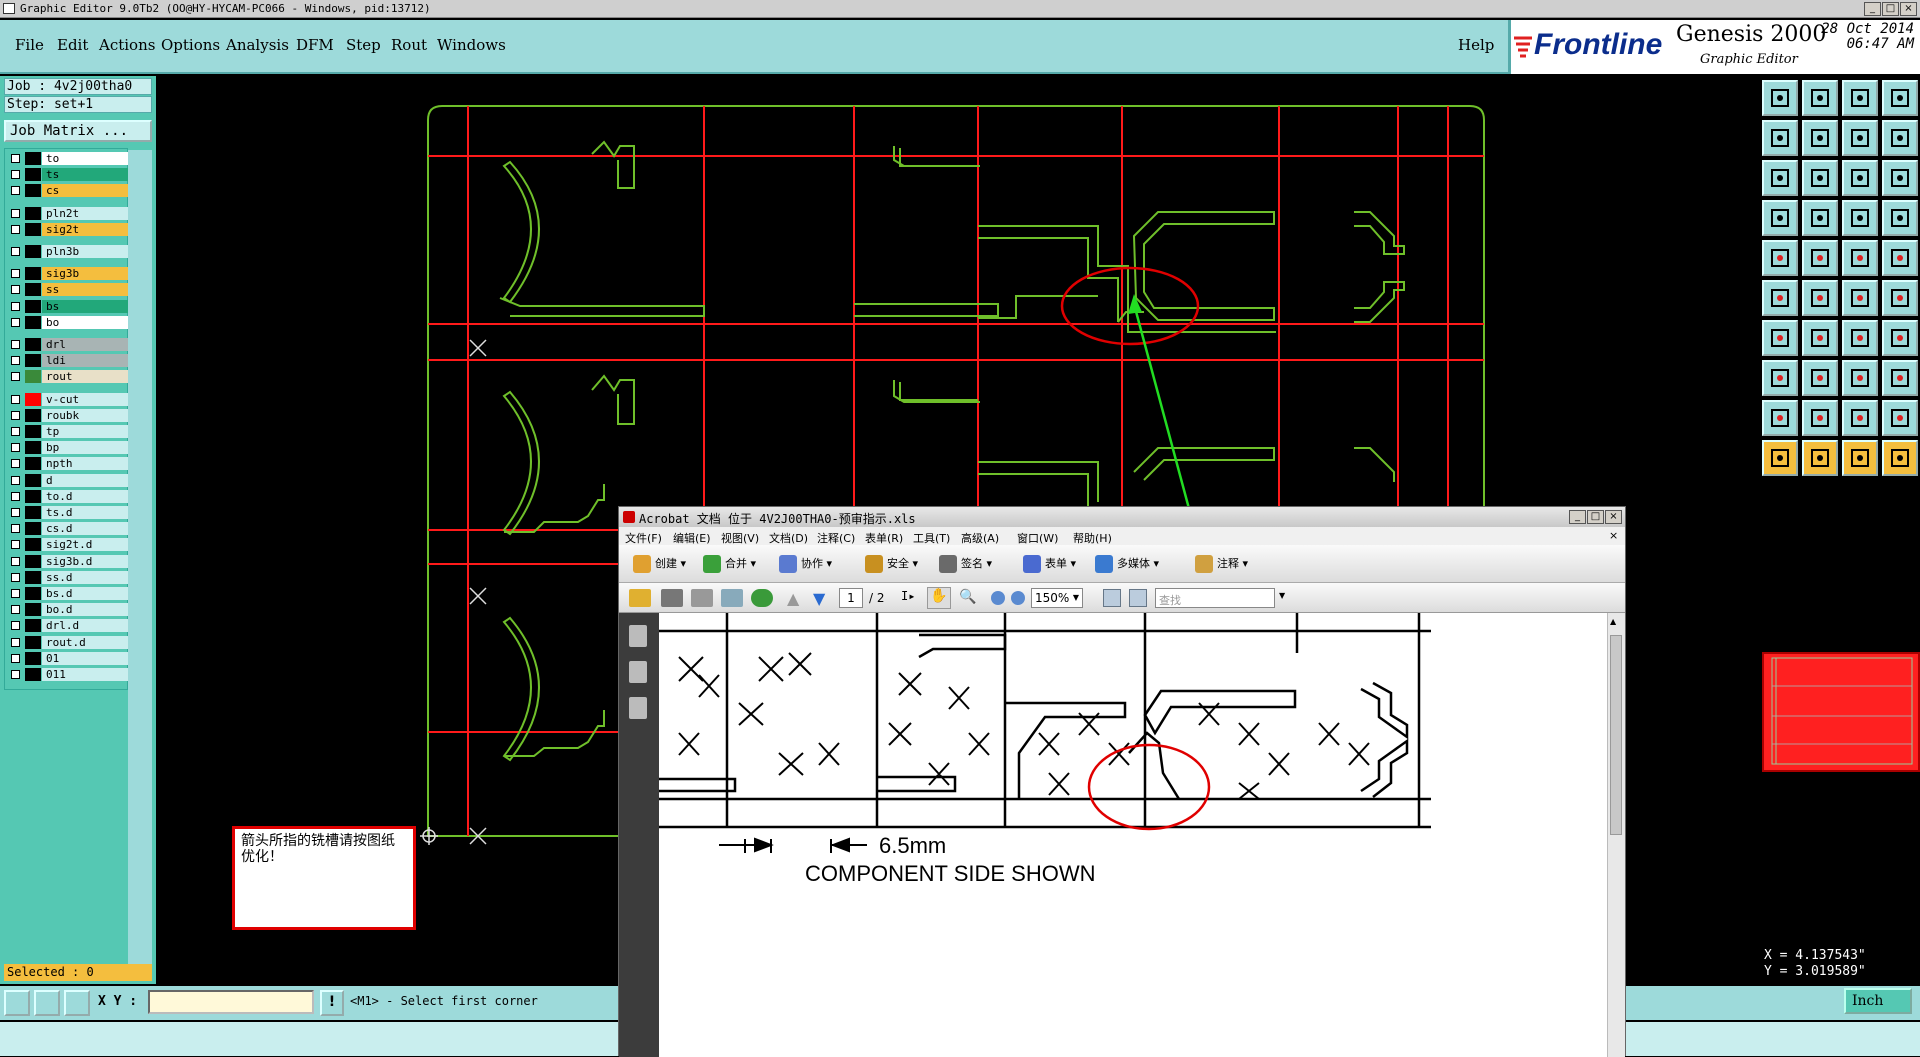 The image size is (1920, 1057). Describe the element at coordinates (471, 45) in the screenshot. I see `menu-windows: Windows` at that location.